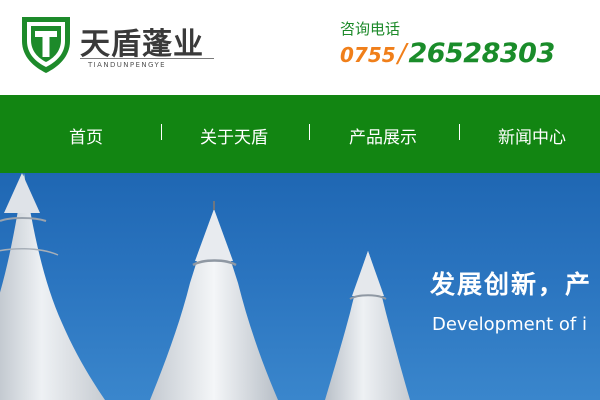 This screenshot has height=400, width=600. I want to click on contact-label: 咨询电话, so click(370, 29).